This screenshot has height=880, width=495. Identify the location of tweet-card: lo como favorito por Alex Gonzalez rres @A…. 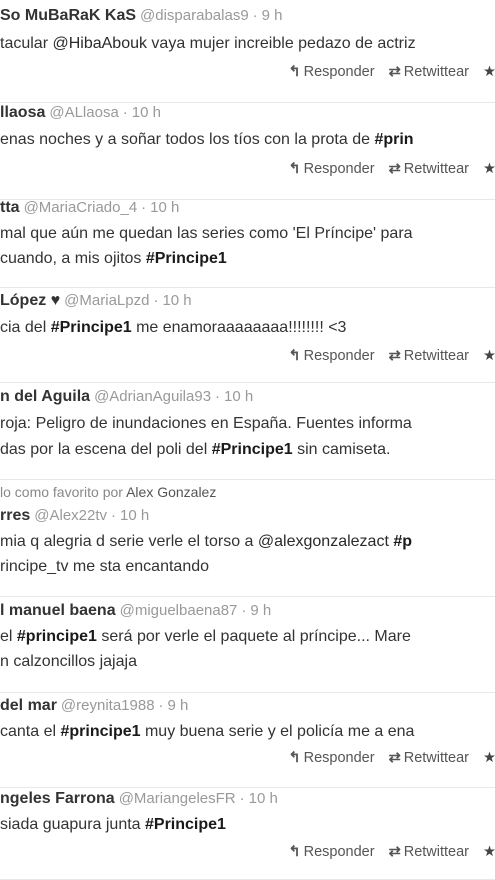
(247, 538).